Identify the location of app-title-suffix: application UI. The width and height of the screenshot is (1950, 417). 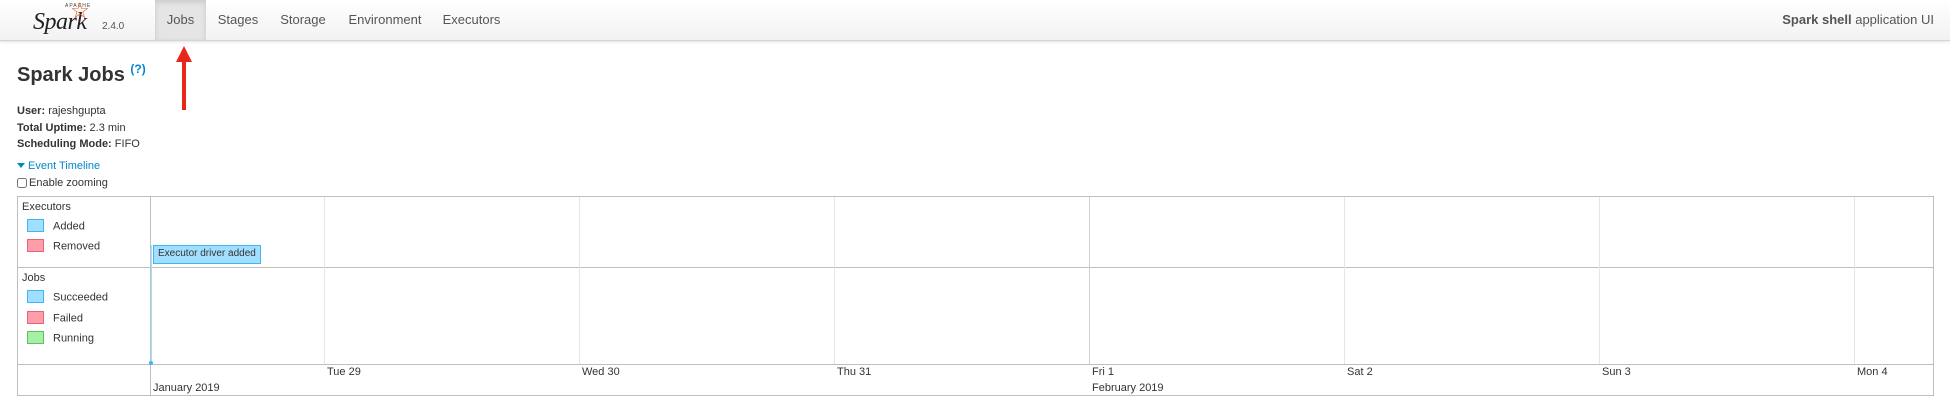
(1892, 19).